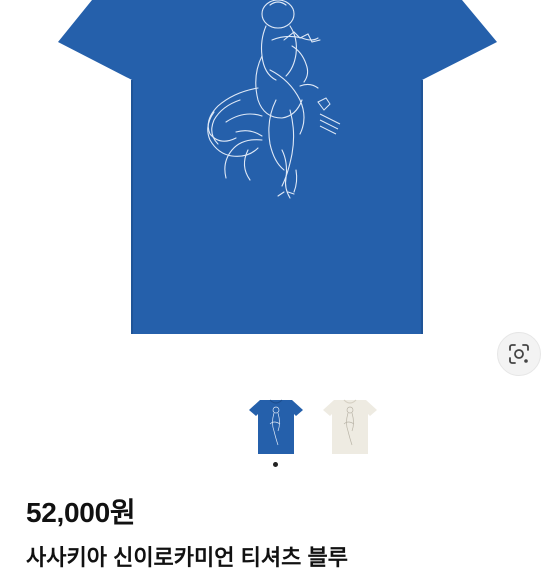 Image resolution: width=554 pixels, height=572 pixels. I want to click on thumbnail-cream, so click(350, 426).